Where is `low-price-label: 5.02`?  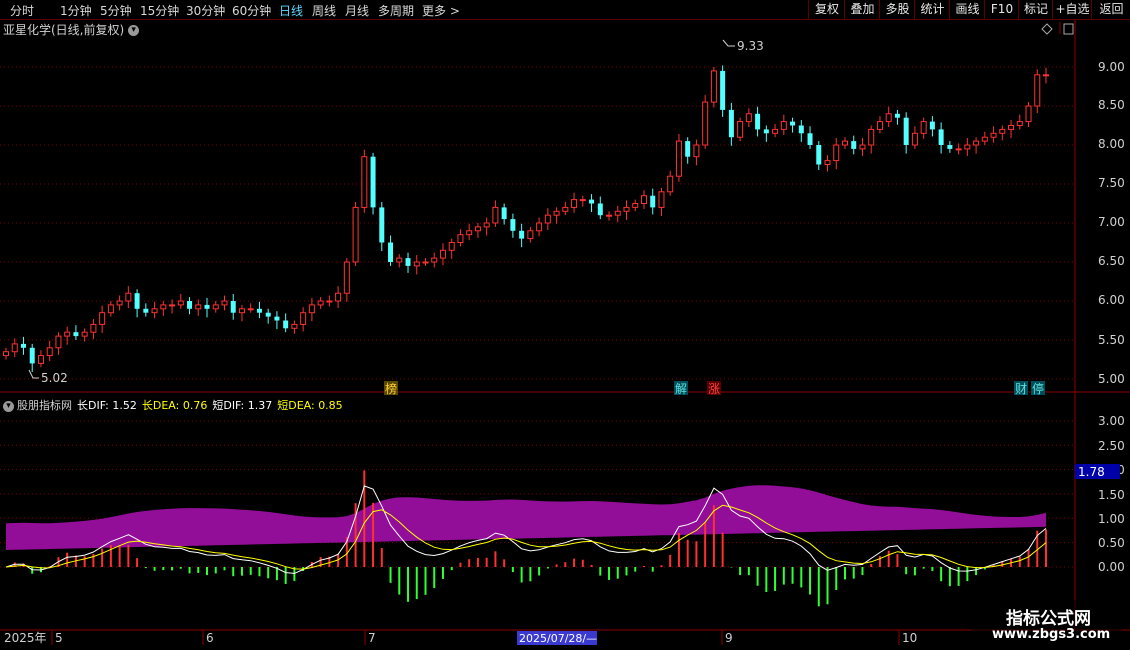 low-price-label: 5.02 is located at coordinates (54, 378).